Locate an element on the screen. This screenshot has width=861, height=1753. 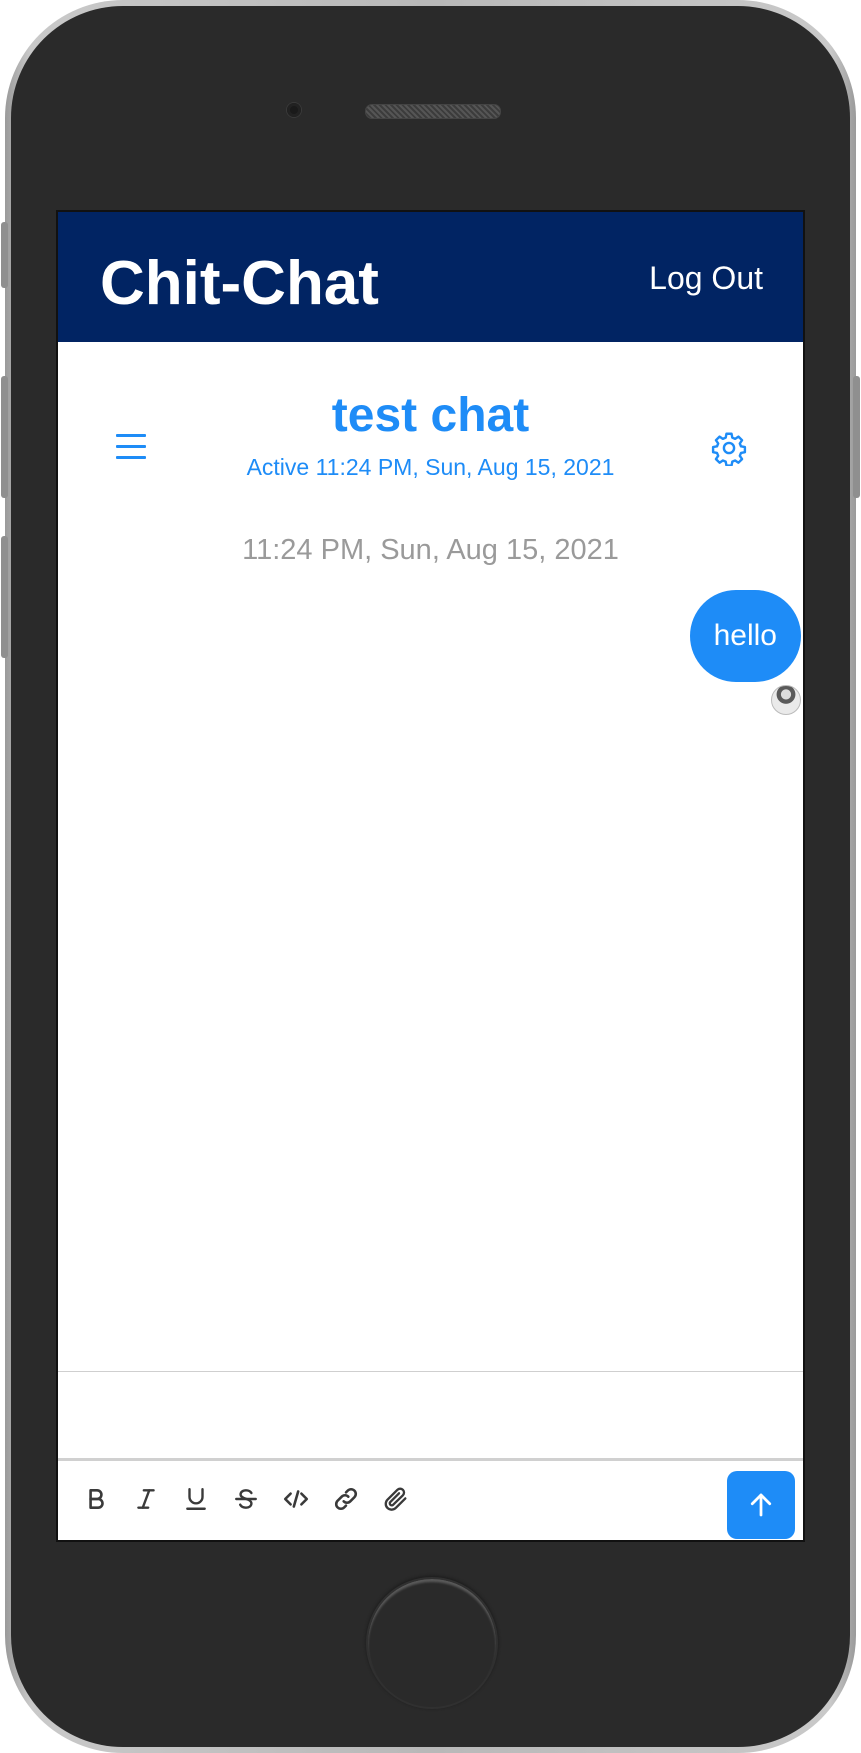
app-title: Chit-Chat is located at coordinates (239, 283).